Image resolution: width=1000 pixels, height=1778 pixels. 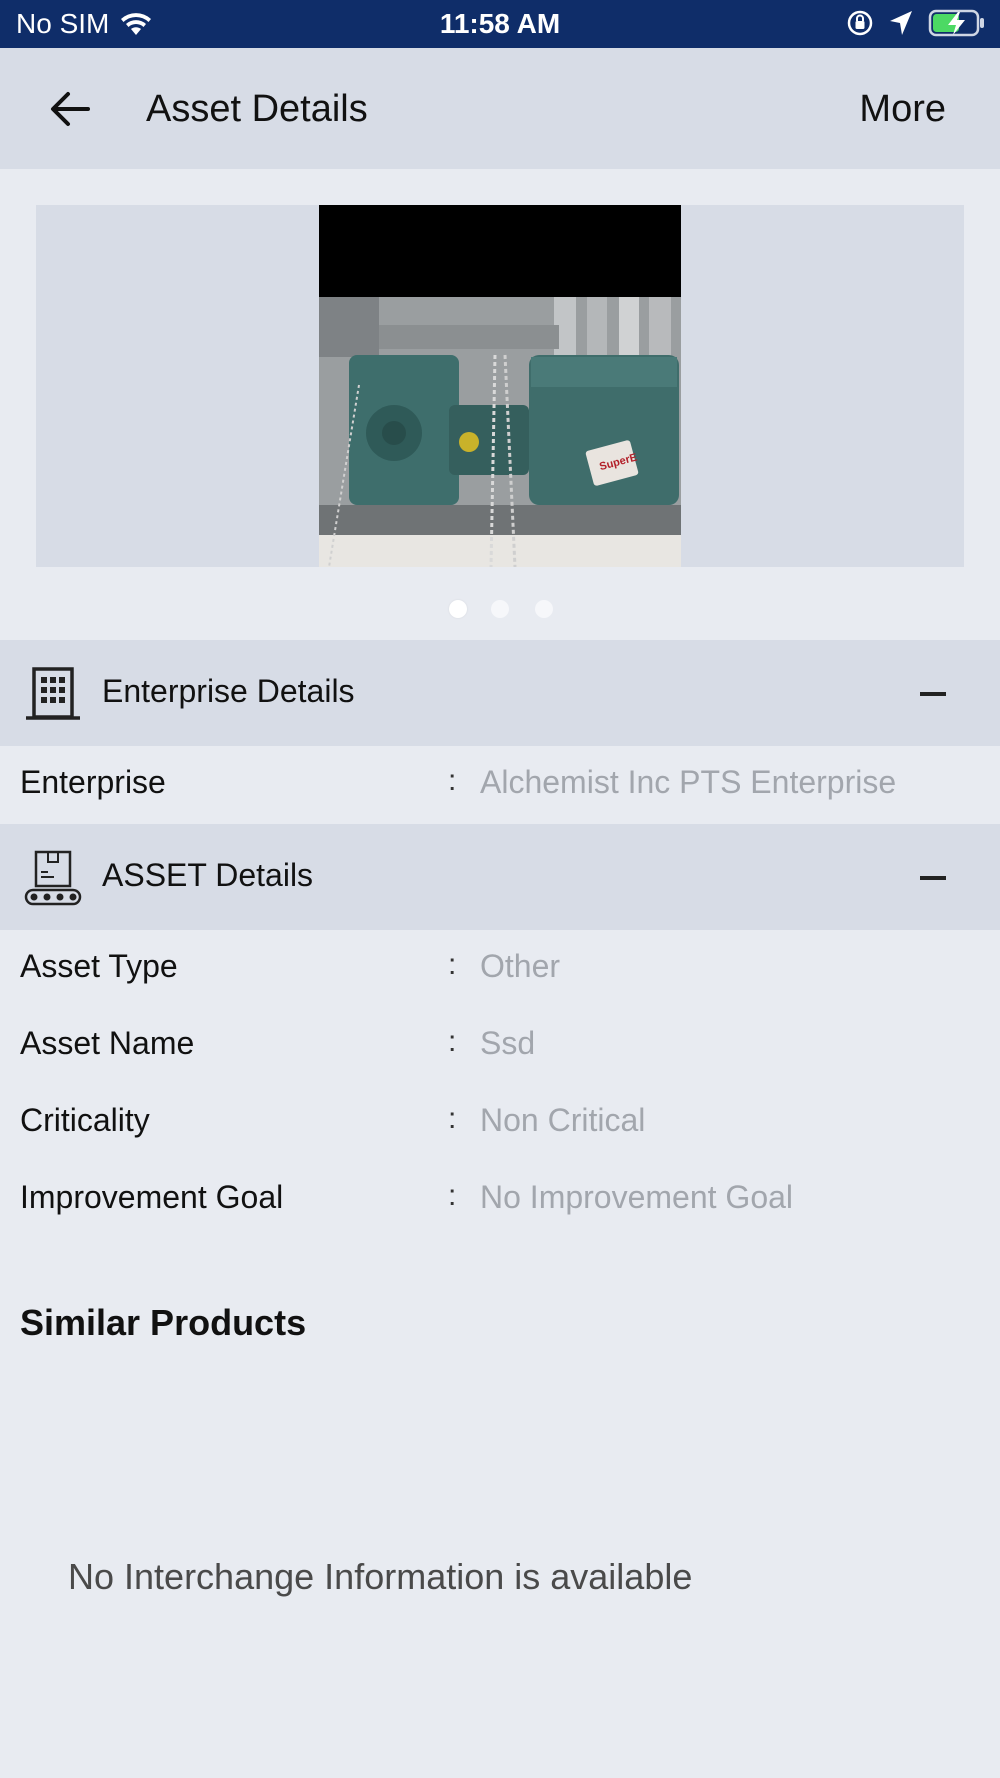 I want to click on conveyor-package-icon, so click(x=53, y=878).